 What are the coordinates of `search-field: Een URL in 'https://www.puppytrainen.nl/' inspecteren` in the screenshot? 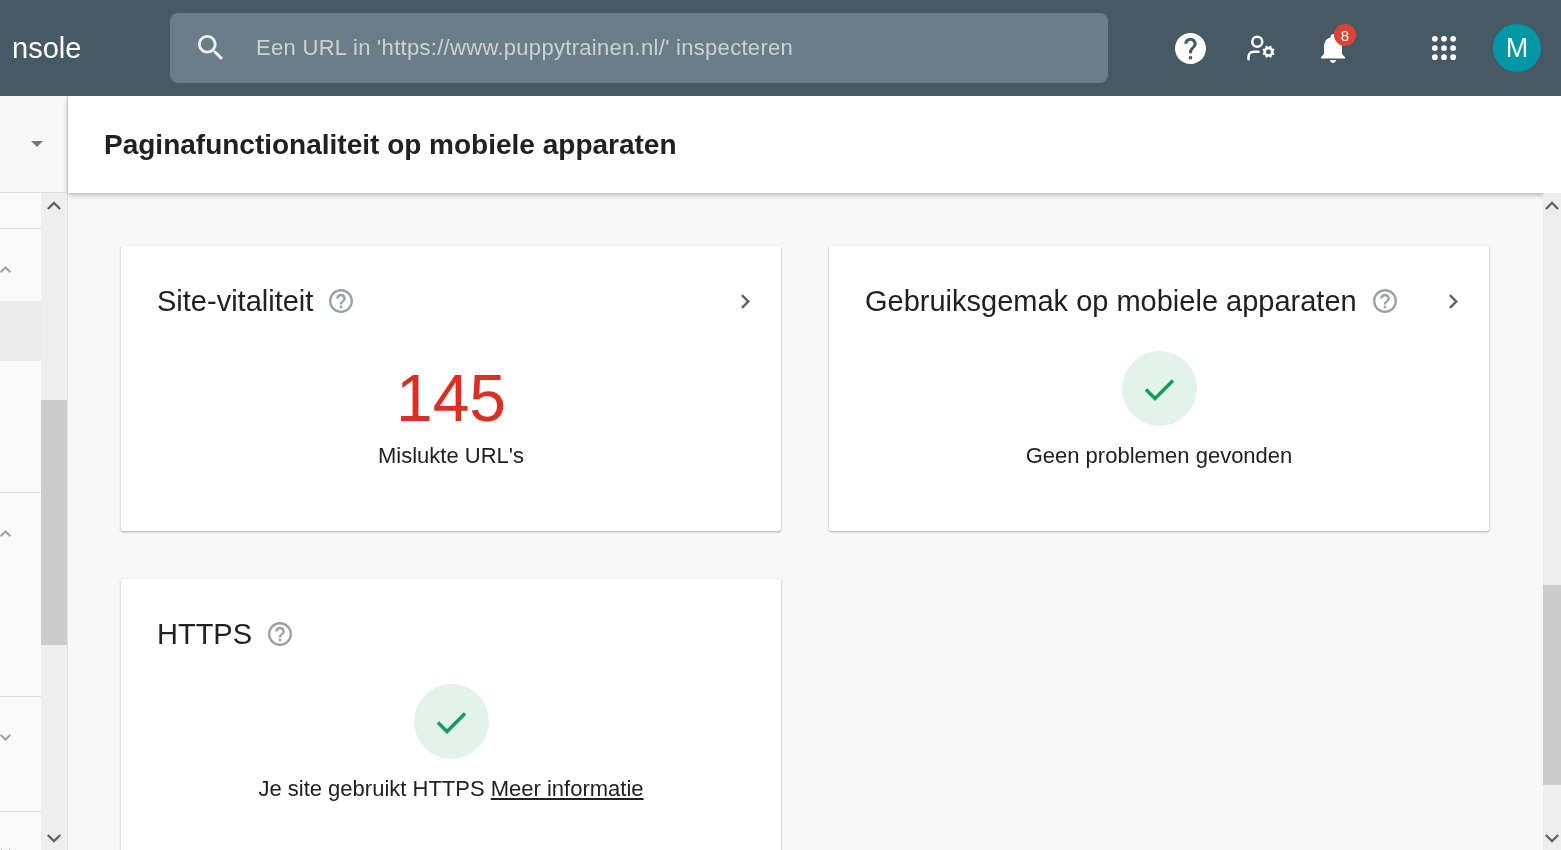 It's located at (639, 48).